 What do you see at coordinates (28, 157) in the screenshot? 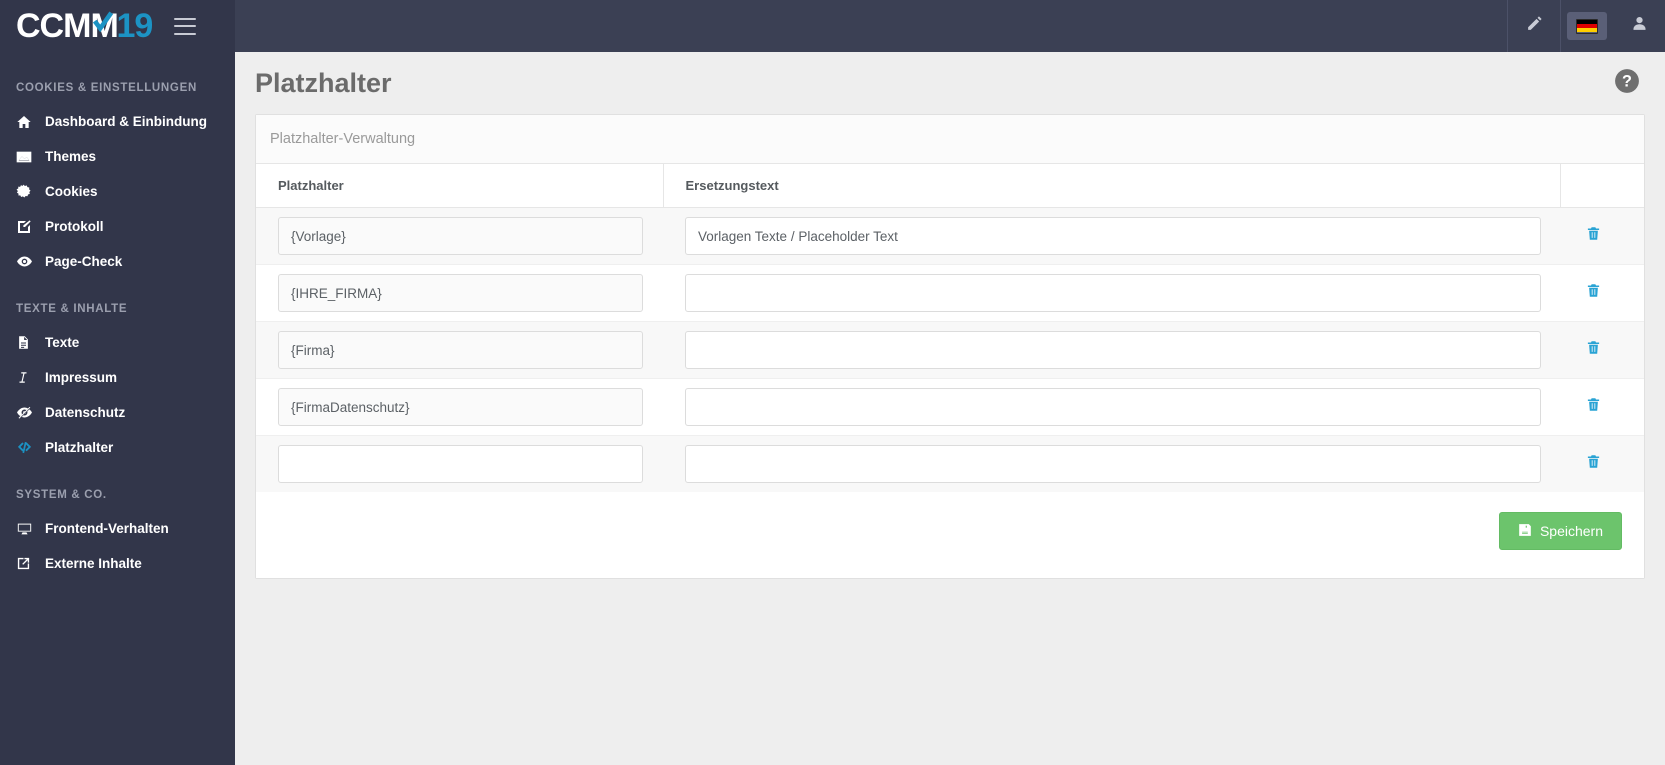
I see `image-icon` at bounding box center [28, 157].